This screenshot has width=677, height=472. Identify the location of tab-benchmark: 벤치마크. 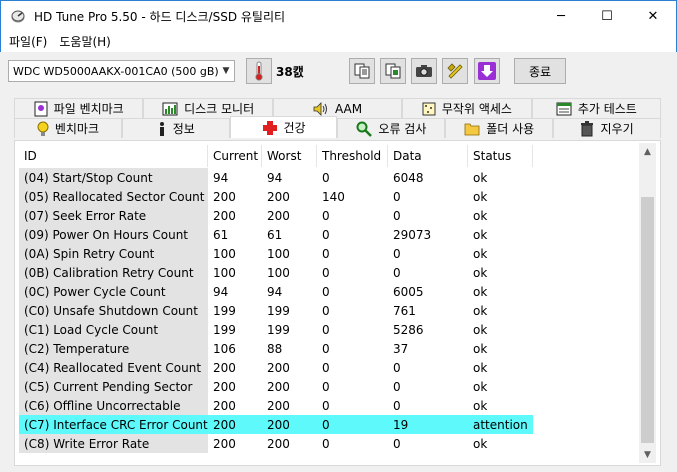
(68, 128).